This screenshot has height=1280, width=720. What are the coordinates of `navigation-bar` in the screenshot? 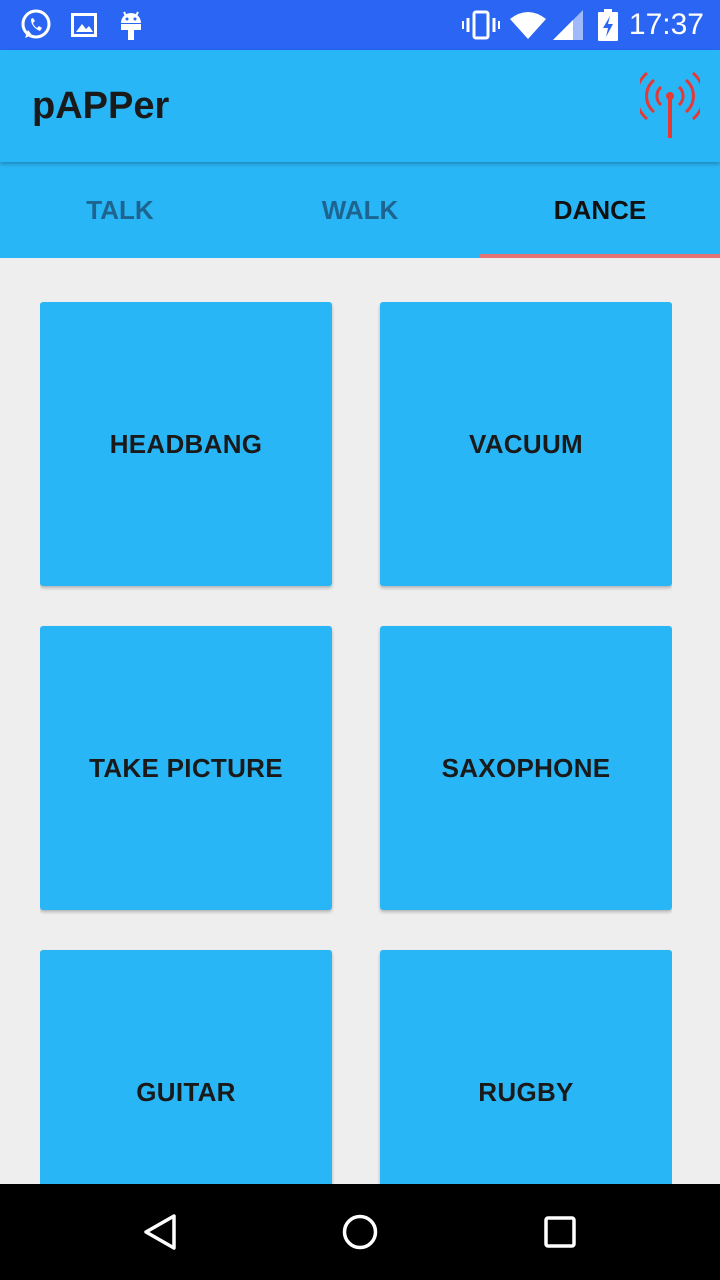 It's located at (360, 1232).